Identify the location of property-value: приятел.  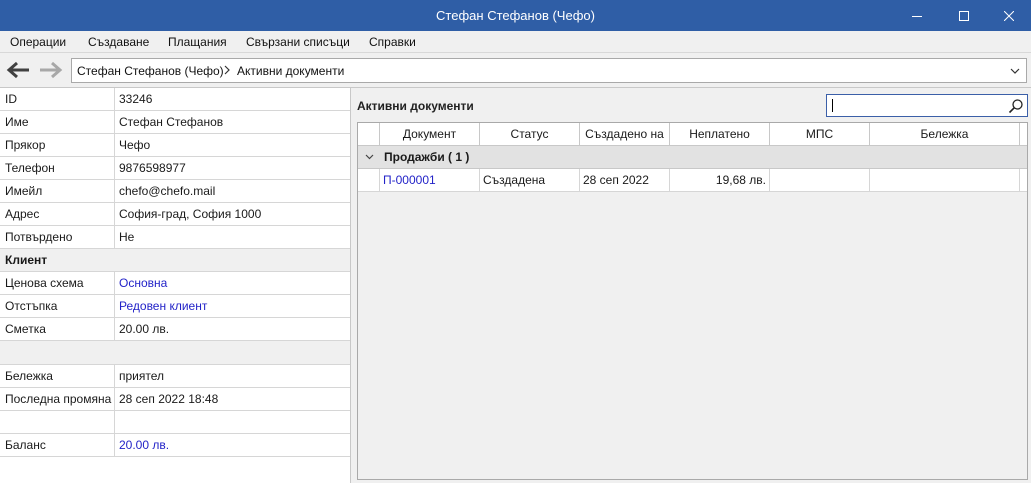
(142, 376).